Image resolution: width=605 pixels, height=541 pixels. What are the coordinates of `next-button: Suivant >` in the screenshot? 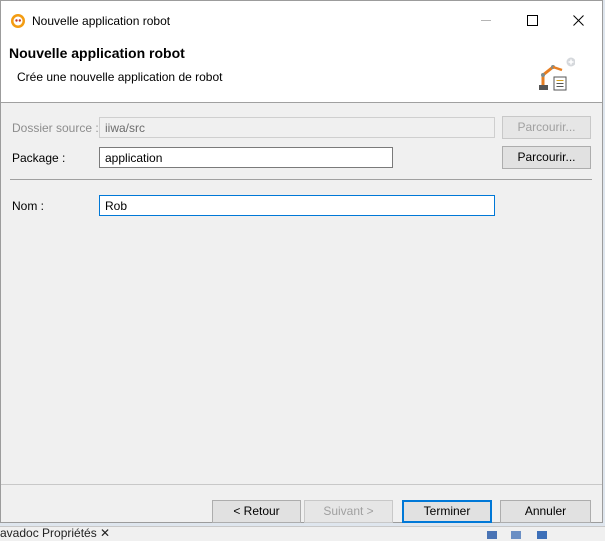 It's located at (348, 511).